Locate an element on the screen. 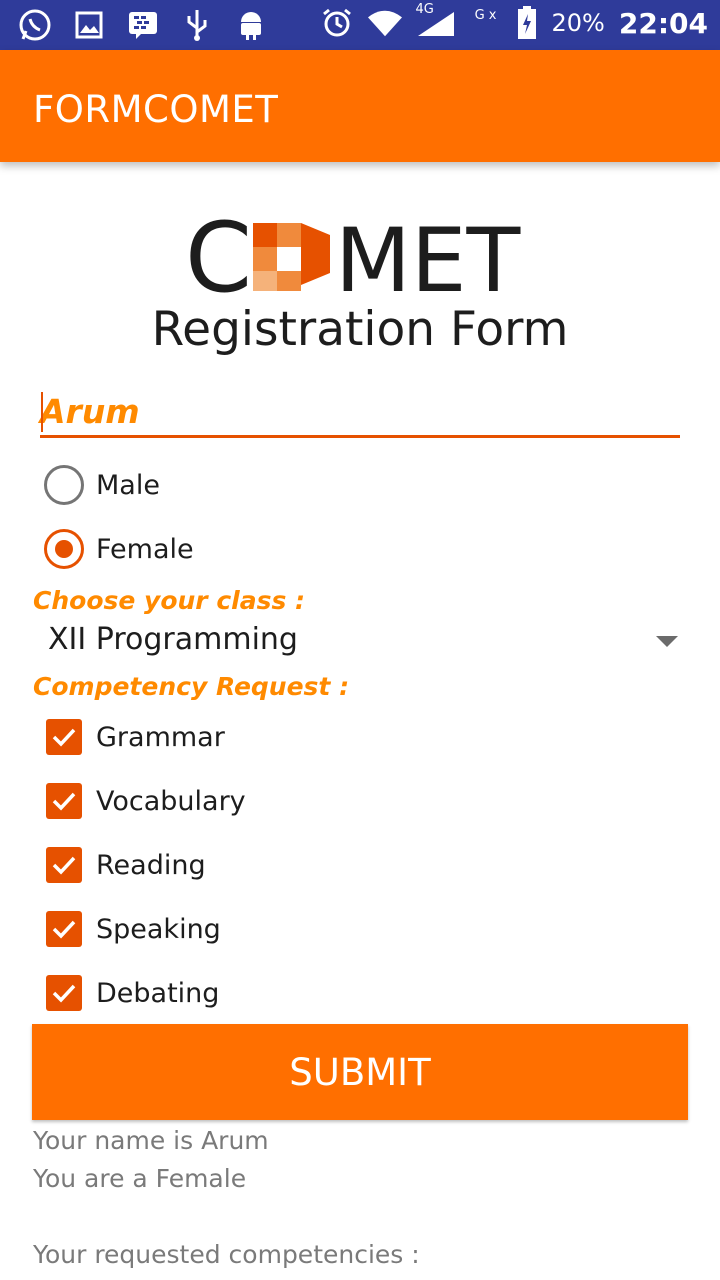  radio-male: Male is located at coordinates (102, 485).